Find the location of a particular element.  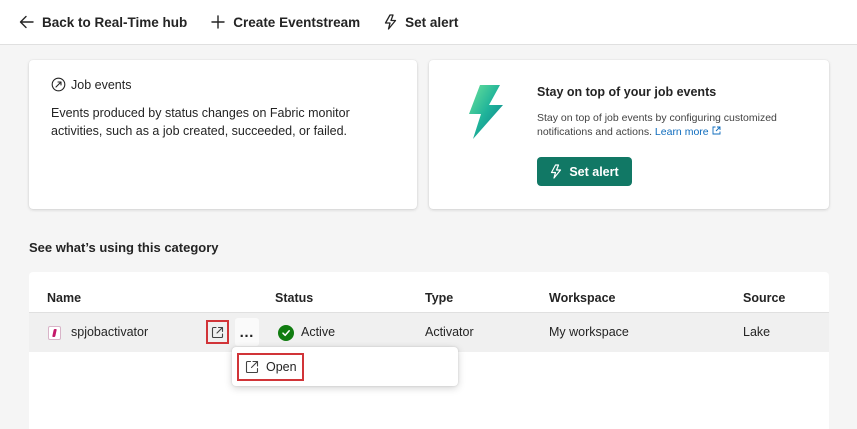

create-label: Create Eventstream is located at coordinates (297, 22).